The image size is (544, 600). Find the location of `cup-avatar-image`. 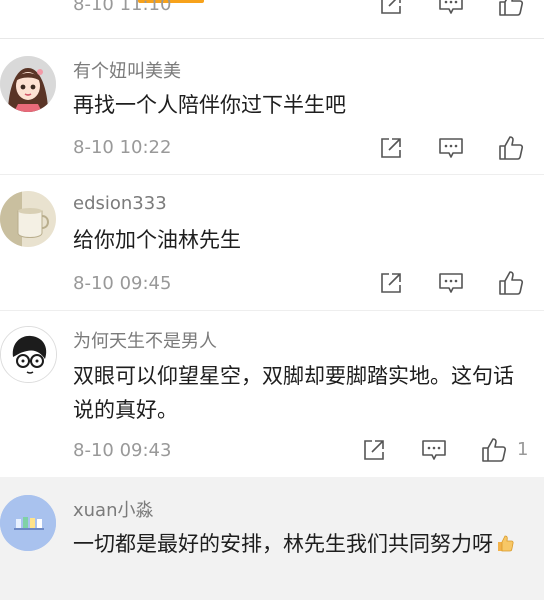

cup-avatar-image is located at coordinates (28, 219).